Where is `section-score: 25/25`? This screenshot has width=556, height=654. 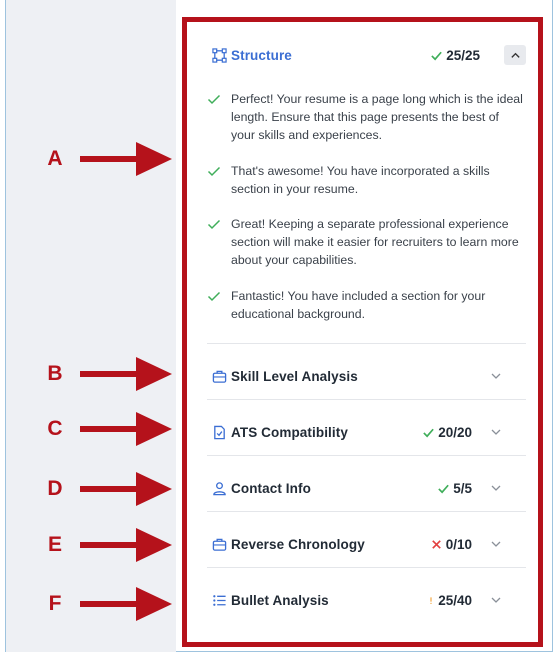
section-score: 25/25 is located at coordinates (455, 55).